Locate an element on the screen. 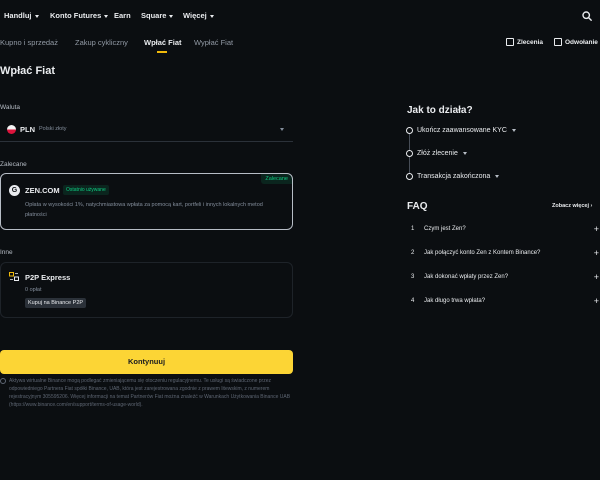 The image size is (600, 480). step-label: Złóż zlecenie is located at coordinates (437, 153).